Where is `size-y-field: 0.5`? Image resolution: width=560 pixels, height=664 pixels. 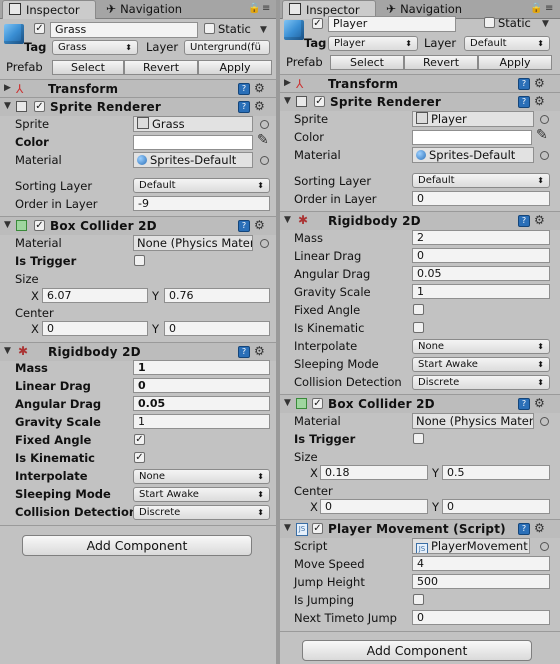 size-y-field: 0.5 is located at coordinates (496, 472).